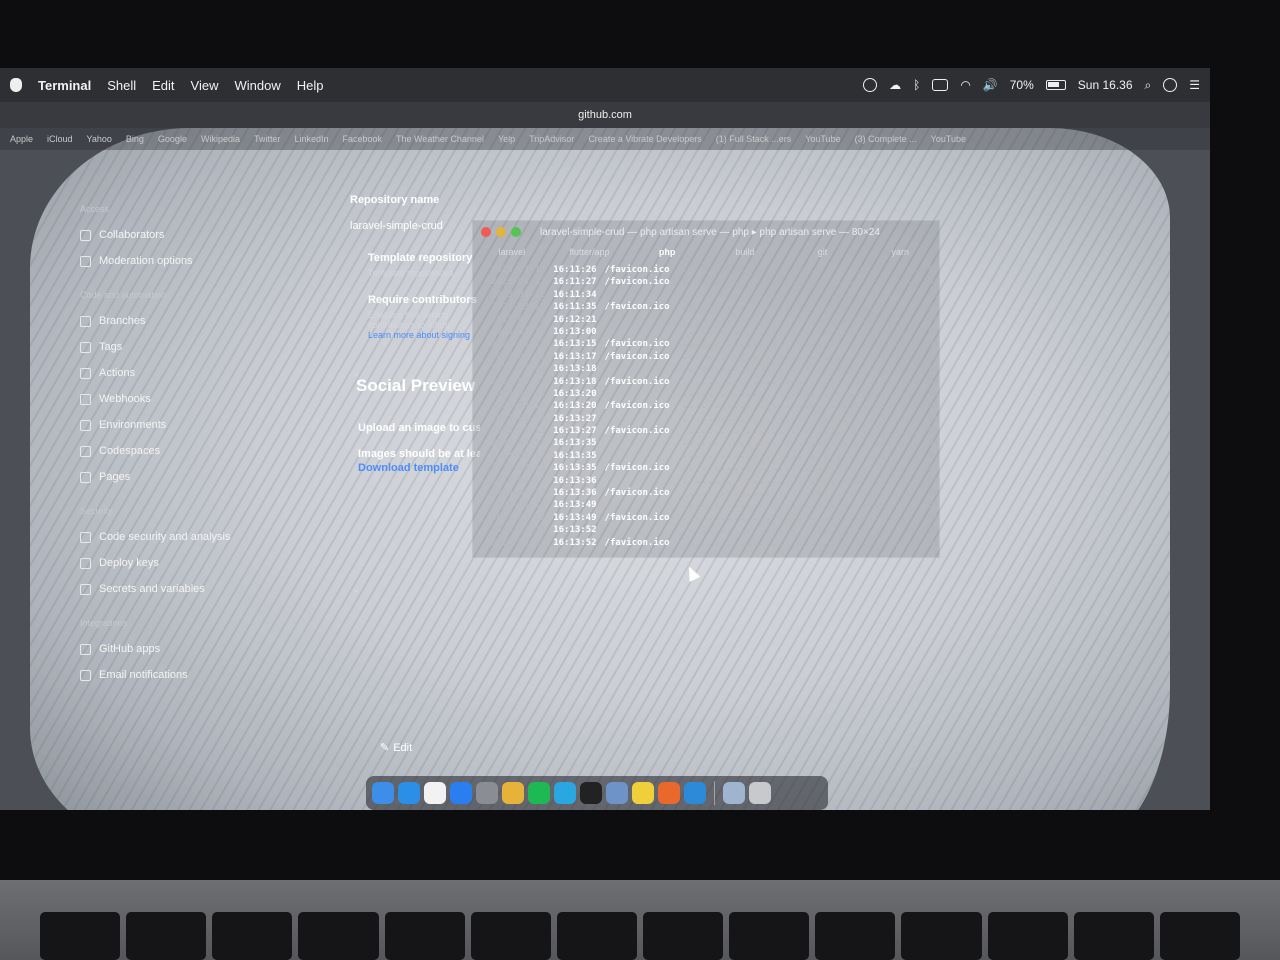  What do you see at coordinates (644, 139) in the screenshot?
I see `favorite-developers: Create a Vibrate Developers` at bounding box center [644, 139].